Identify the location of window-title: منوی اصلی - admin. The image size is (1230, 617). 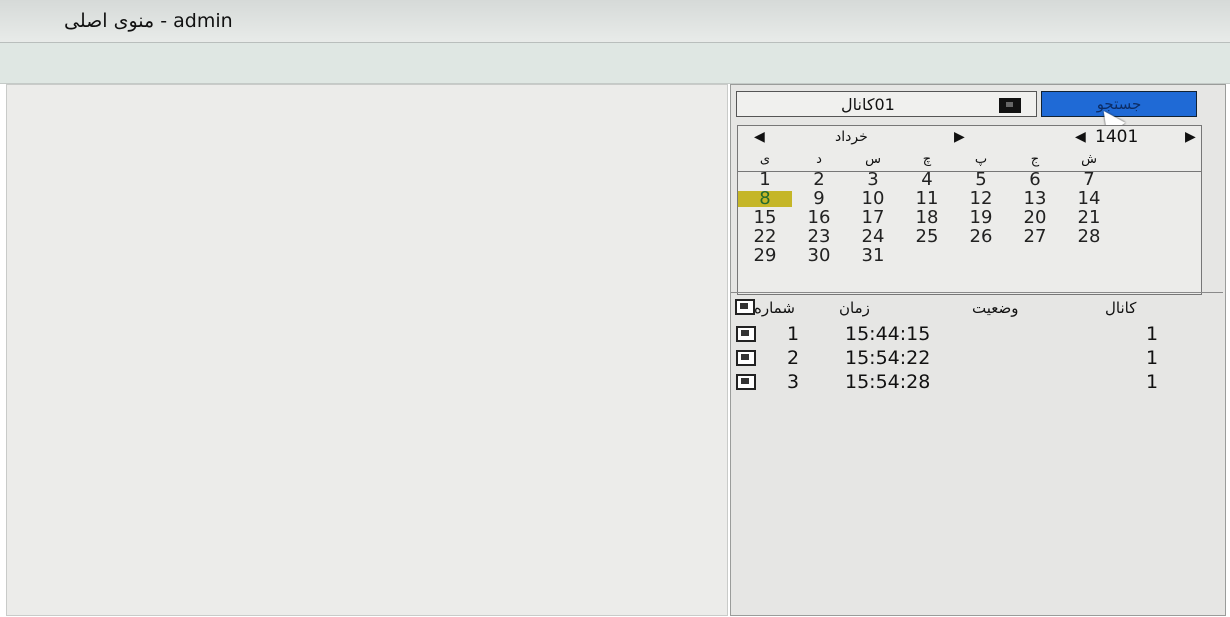
(148, 21).